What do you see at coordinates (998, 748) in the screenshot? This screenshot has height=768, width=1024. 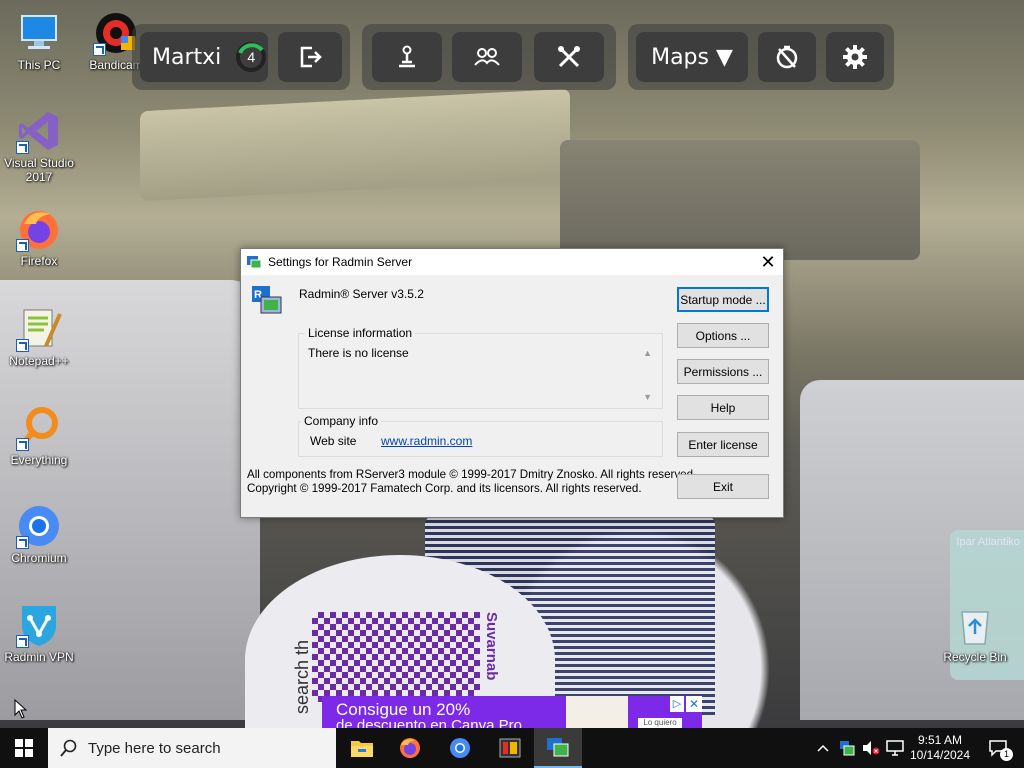 I see `action-center-button: 1` at bounding box center [998, 748].